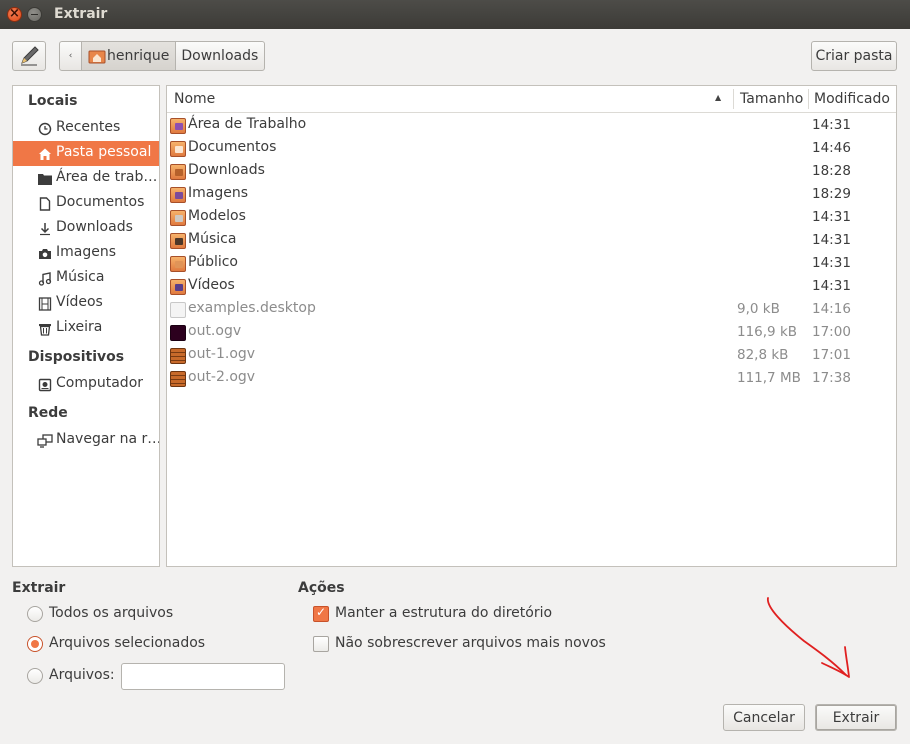 The image size is (910, 744). I want to click on files-pattern-label: Arquivos:, so click(82, 675).